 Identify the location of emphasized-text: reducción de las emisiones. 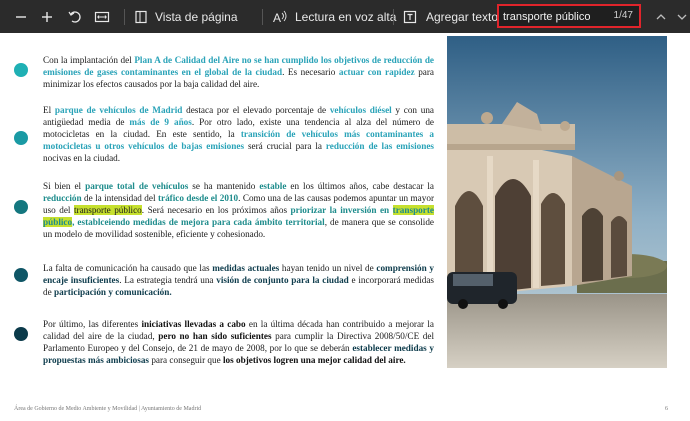
(379, 145).